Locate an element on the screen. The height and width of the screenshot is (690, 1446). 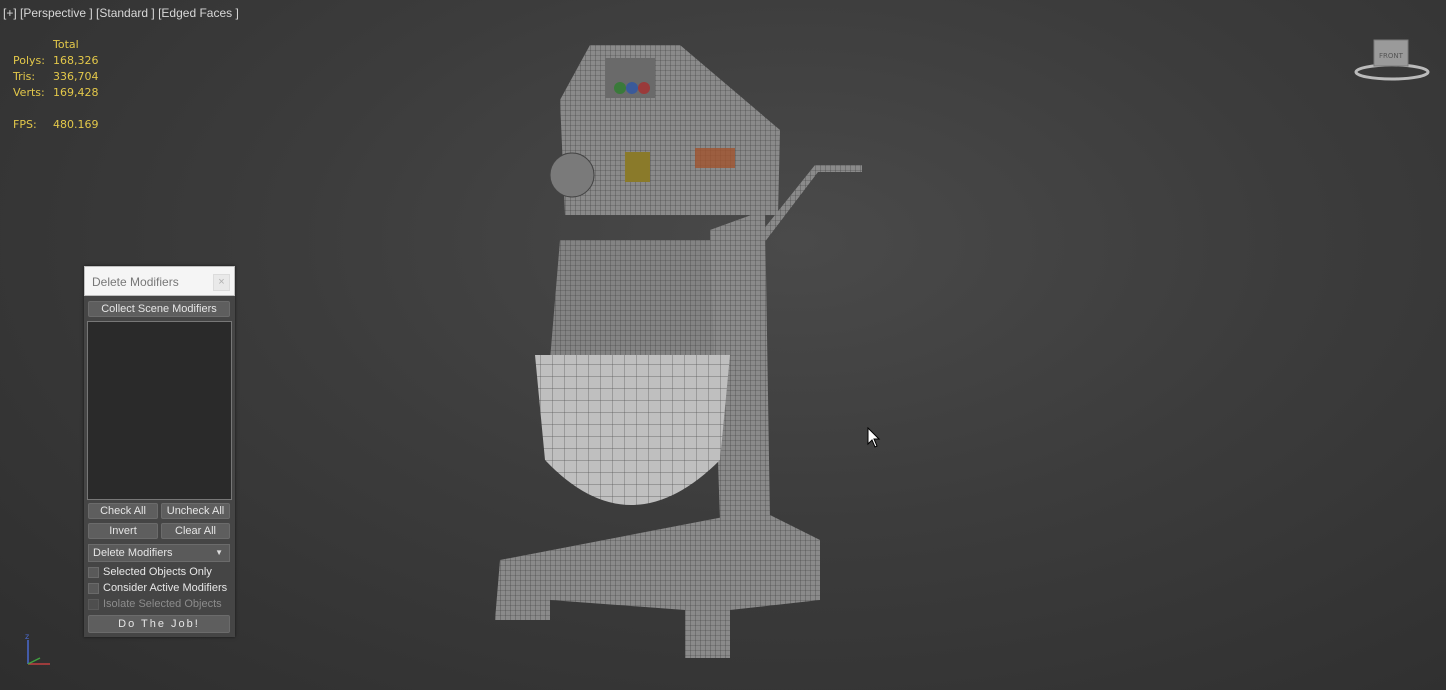
verts-label: Verts: is located at coordinates (29, 92).